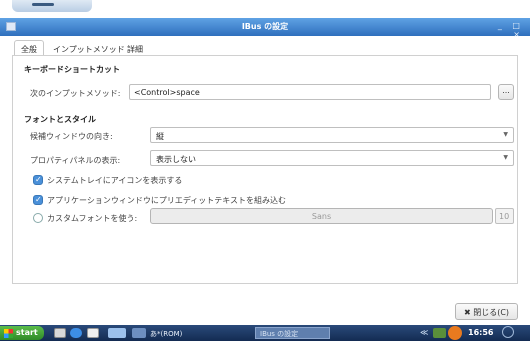 Image resolution: width=530 pixels, height=341 pixels. I want to click on window-controls: _ □ ×, so click(503, 30).